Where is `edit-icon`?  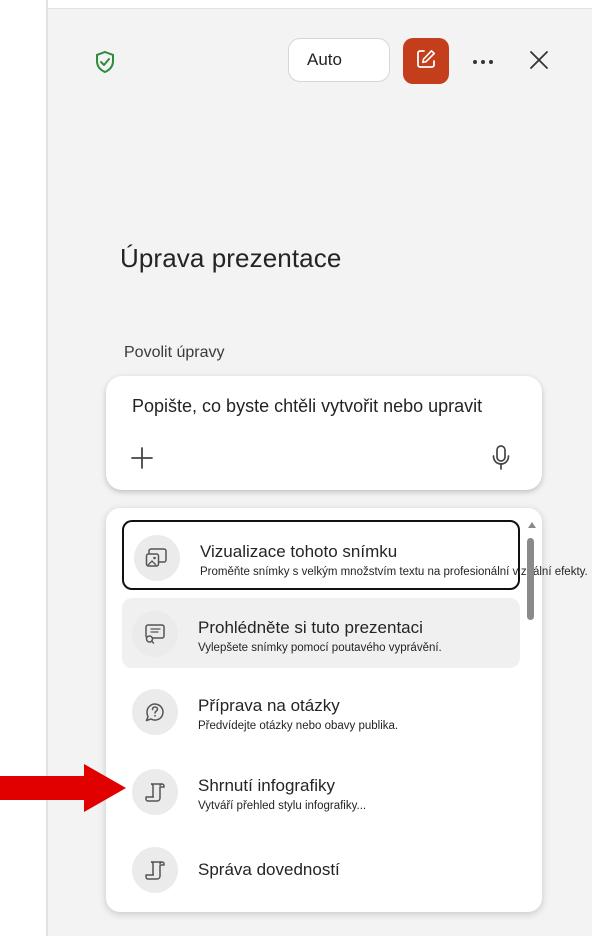
edit-icon is located at coordinates (426, 61).